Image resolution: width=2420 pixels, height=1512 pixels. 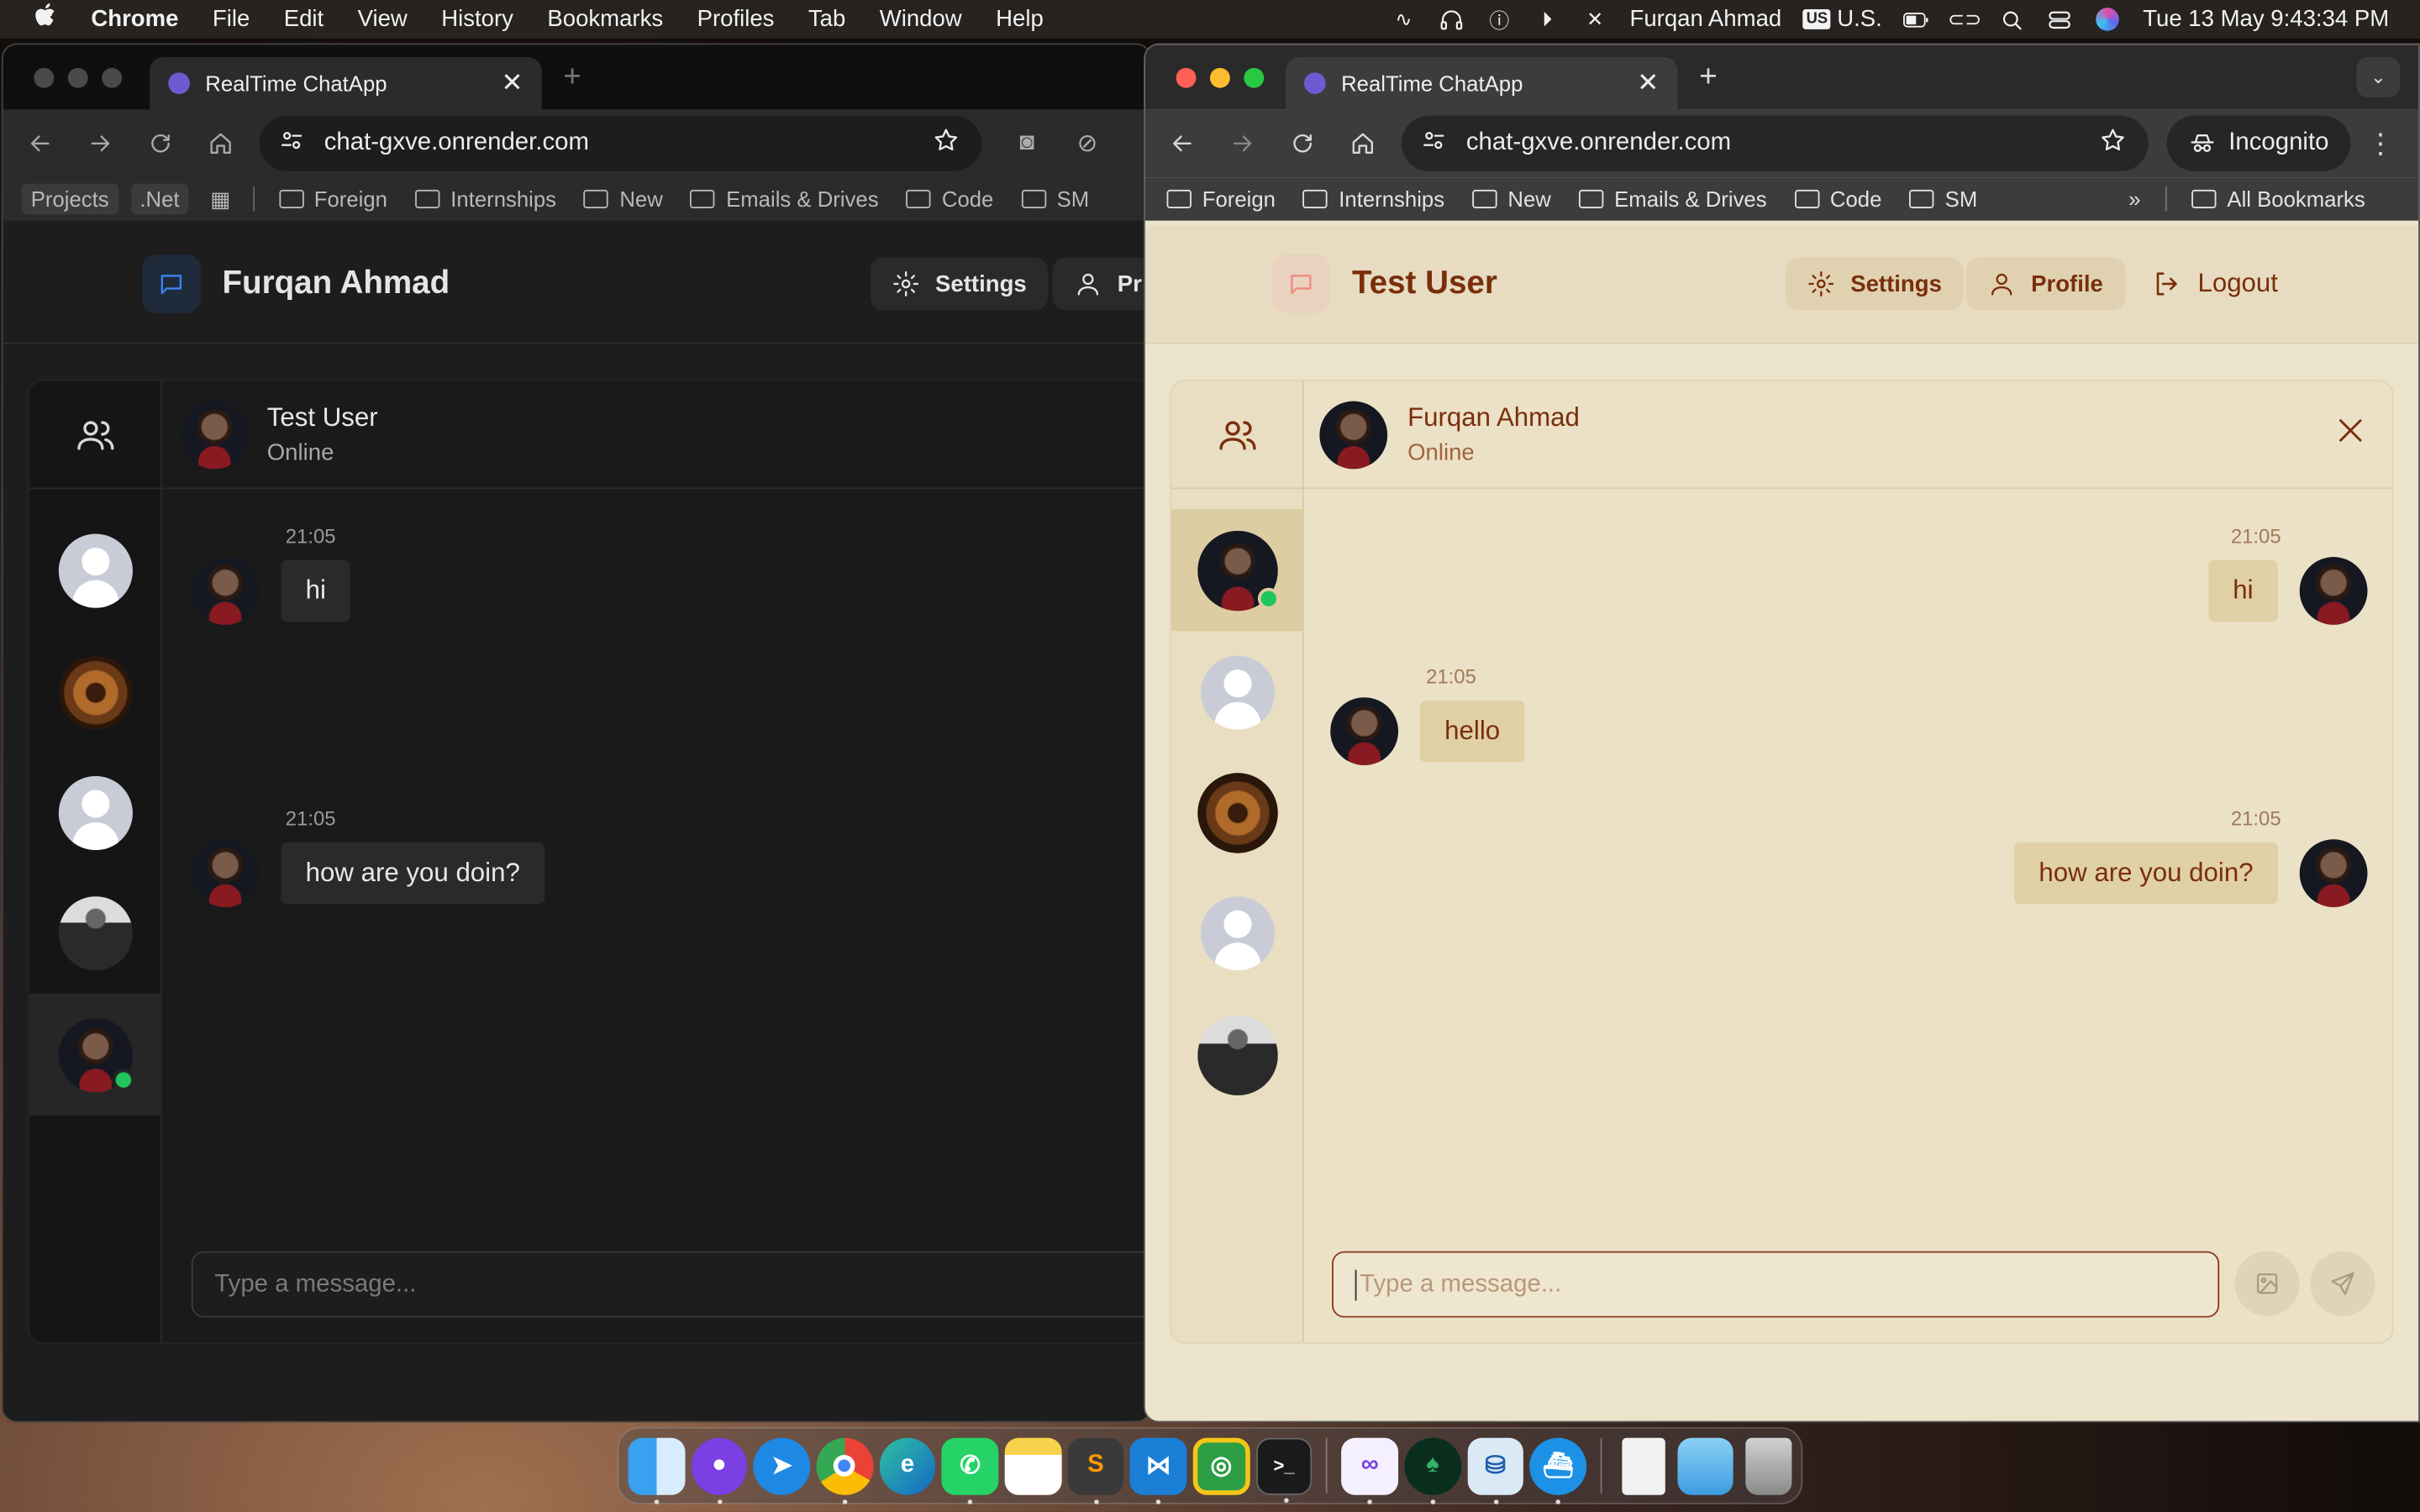 I want to click on menubar-user: Furqan Ahmad, so click(x=1705, y=19).